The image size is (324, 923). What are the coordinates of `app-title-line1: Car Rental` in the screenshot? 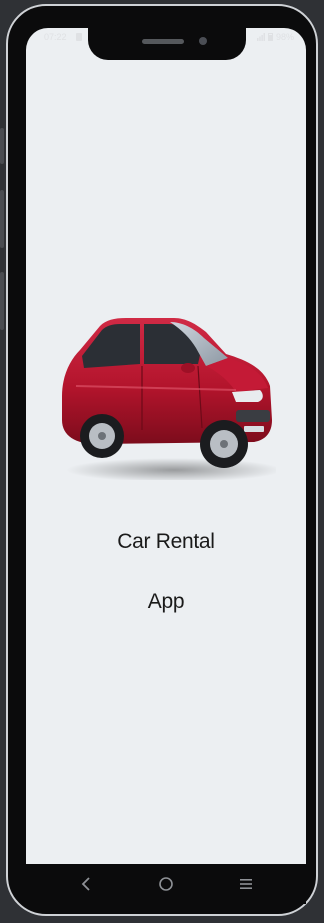 It's located at (166, 541).